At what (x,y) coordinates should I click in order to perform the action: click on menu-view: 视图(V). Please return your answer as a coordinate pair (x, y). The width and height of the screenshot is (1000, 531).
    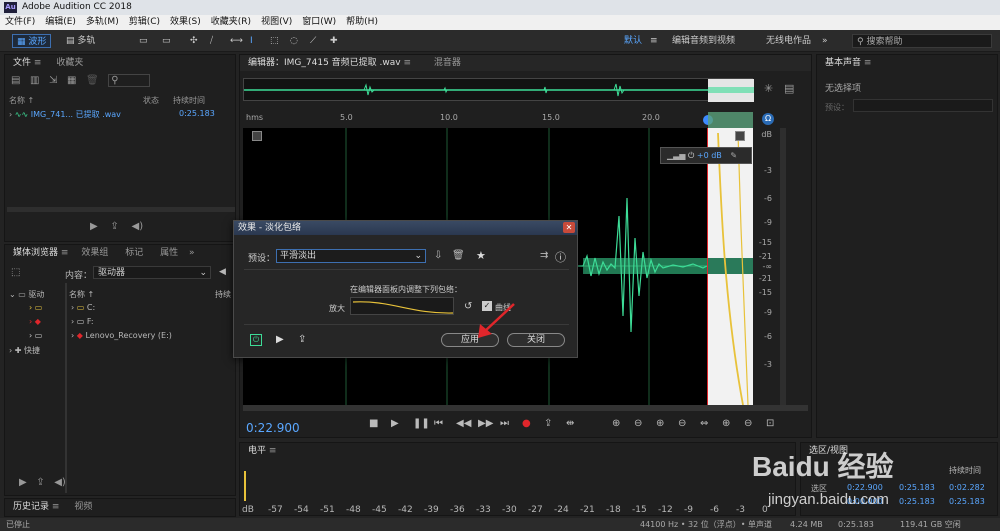
    Looking at the image, I should click on (276, 22).